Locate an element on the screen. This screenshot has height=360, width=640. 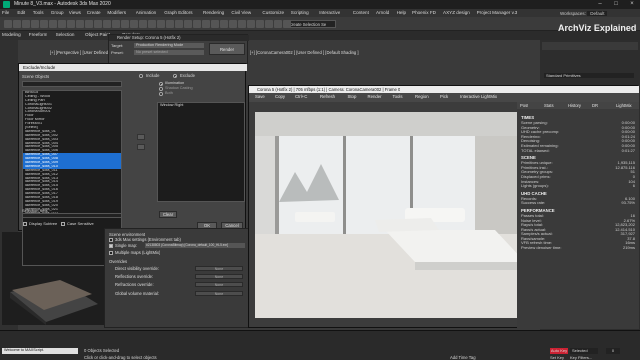
vfb-tab: Stats is located at coordinates (549, 105).